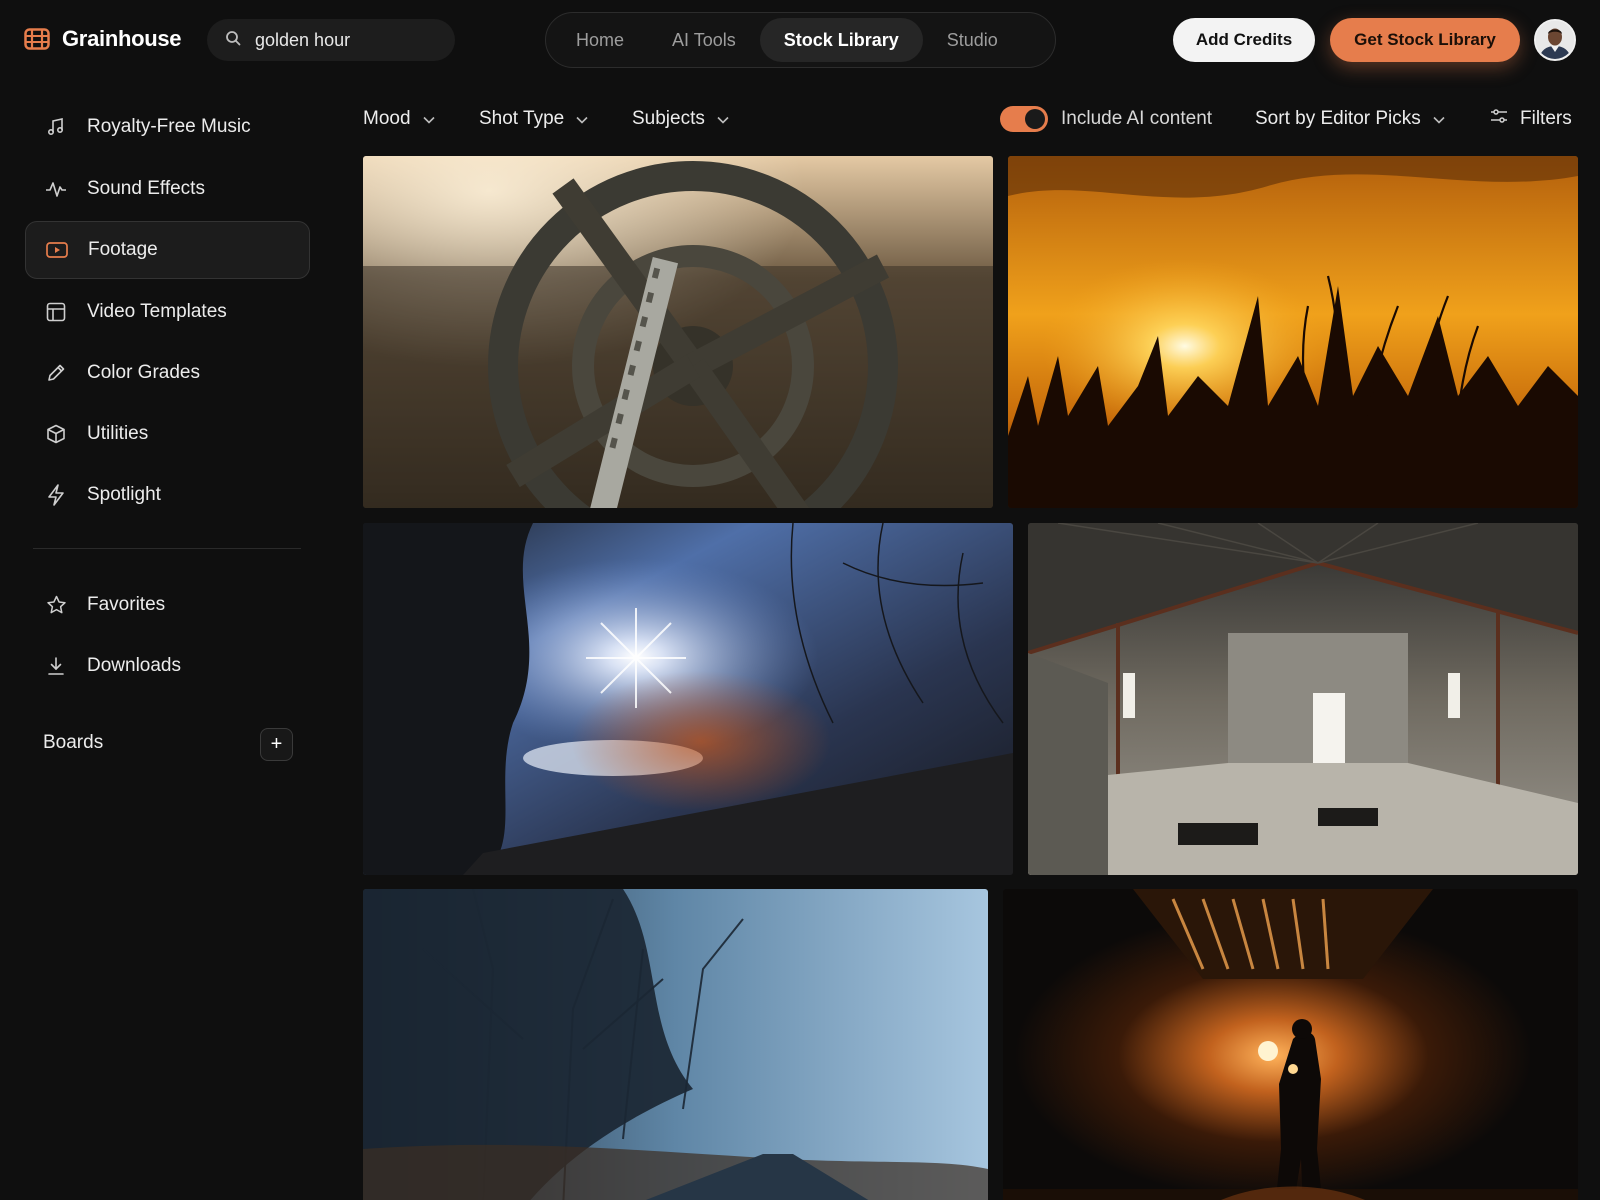  I want to click on star-icon, so click(56, 605).